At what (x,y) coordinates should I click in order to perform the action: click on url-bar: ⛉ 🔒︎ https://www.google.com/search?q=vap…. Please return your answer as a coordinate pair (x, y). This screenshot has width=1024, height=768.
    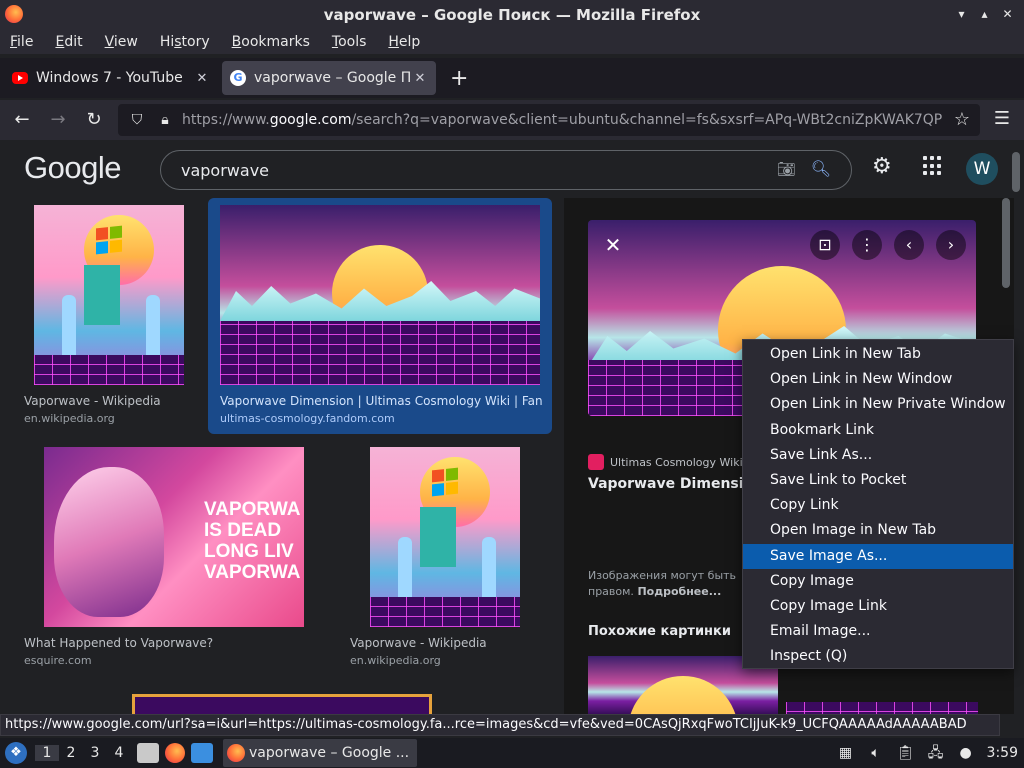
    Looking at the image, I should click on (549, 120).